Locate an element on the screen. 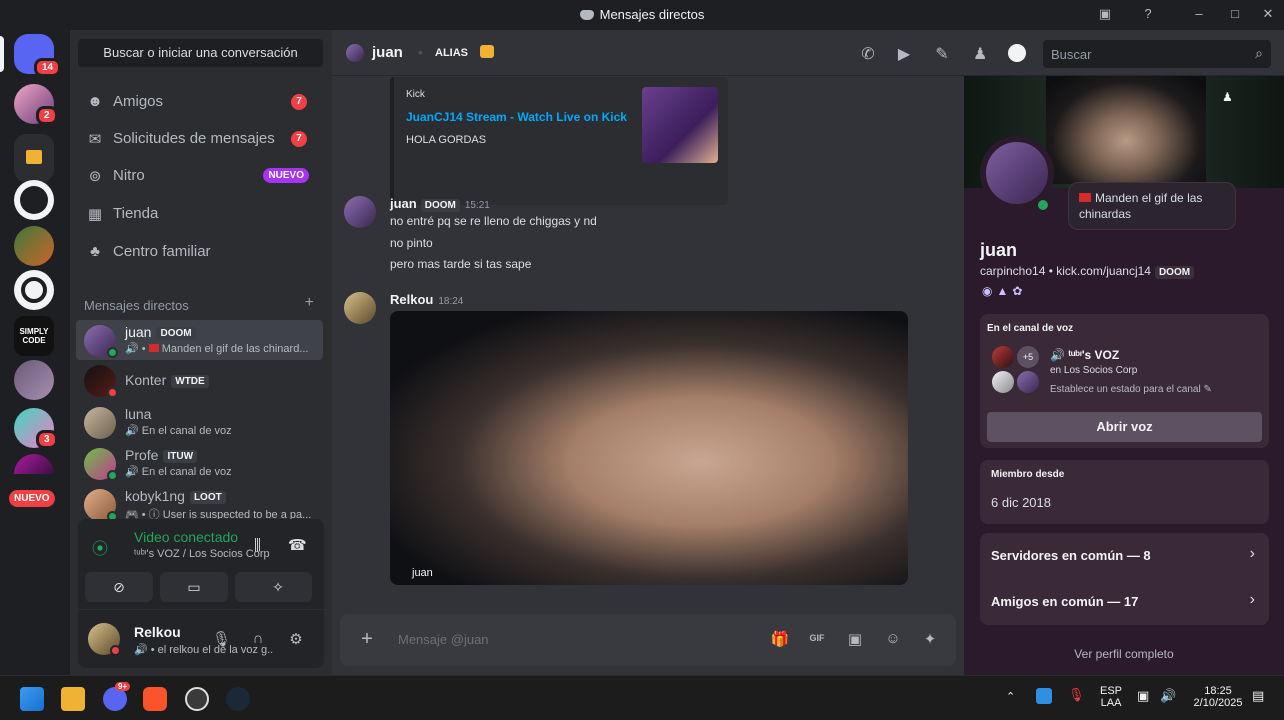  server-icon: SIMPLY CODE is located at coordinates (34, 336).